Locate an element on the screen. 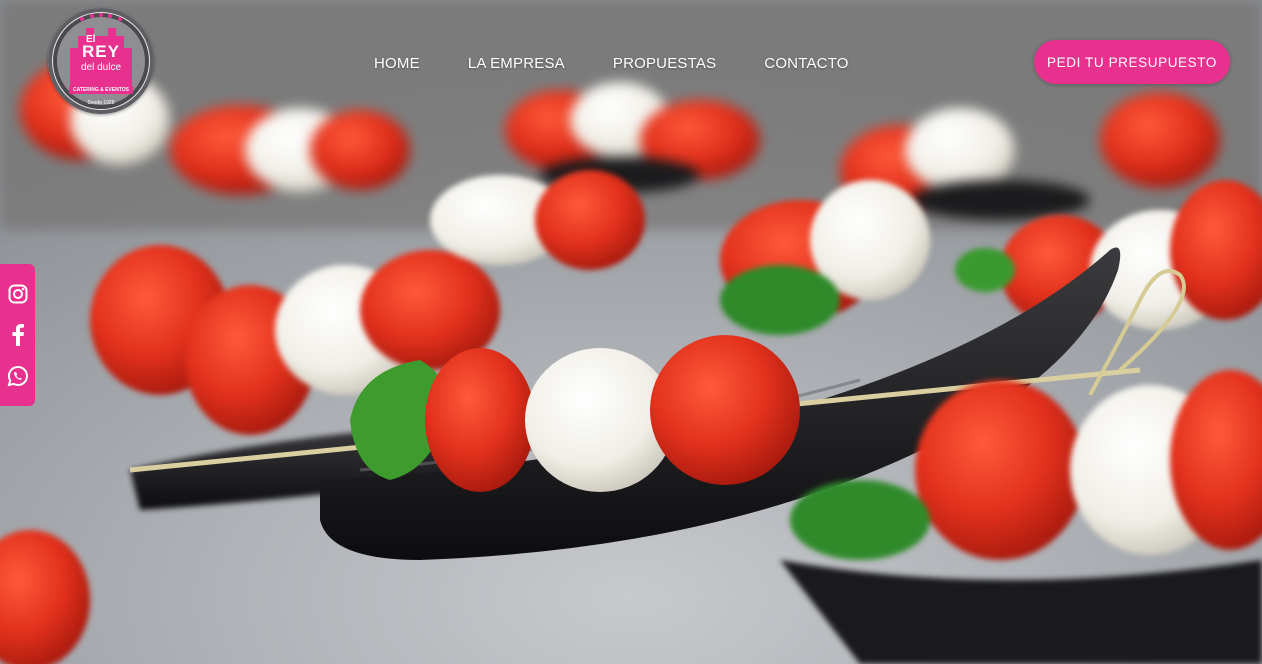 The width and height of the screenshot is (1262, 664). whatsapp-icon is located at coordinates (18, 376).